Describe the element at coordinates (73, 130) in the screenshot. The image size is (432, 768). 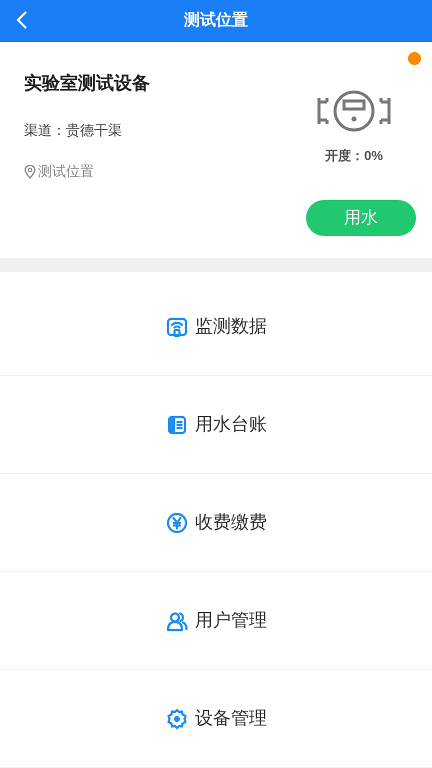
I see `channel-text: 渠道：贵德干渠` at that location.